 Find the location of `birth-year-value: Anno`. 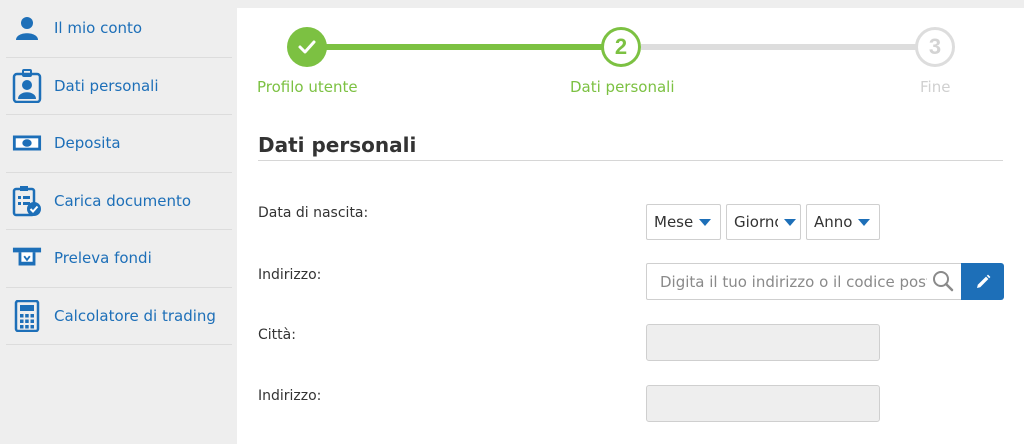

birth-year-value: Anno is located at coordinates (833, 222).